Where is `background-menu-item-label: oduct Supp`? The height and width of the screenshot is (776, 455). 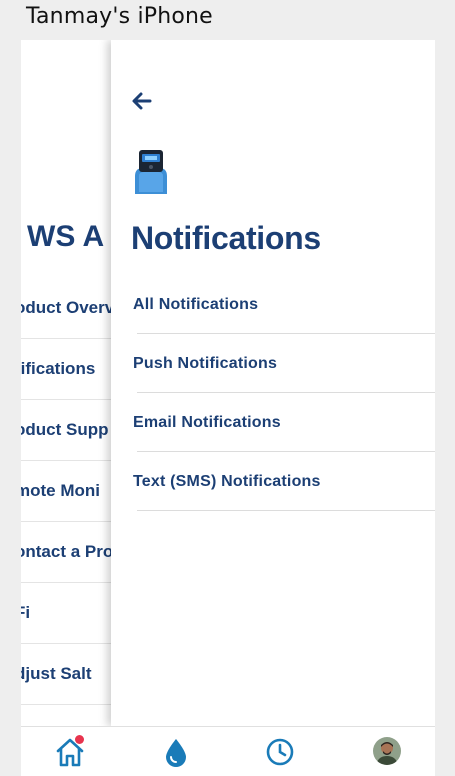
background-menu-item-label: oduct Supp is located at coordinates (65, 429).